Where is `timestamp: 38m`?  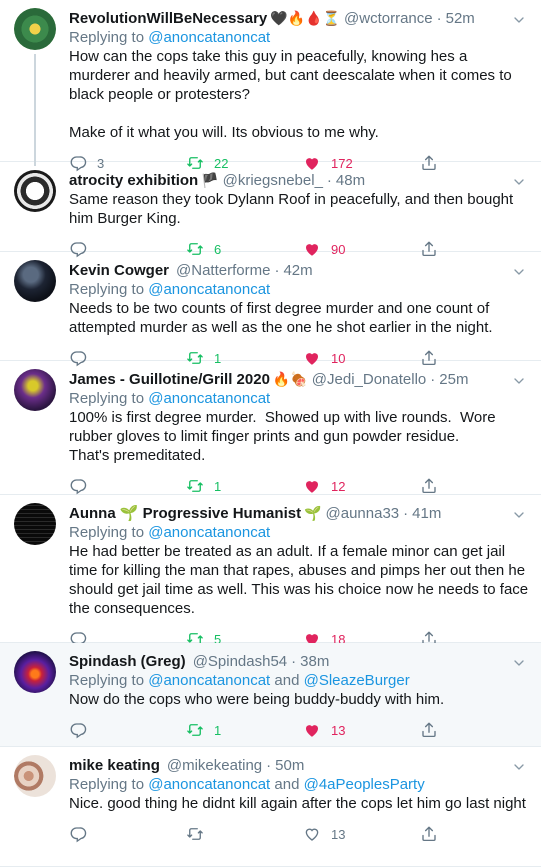 timestamp: 38m is located at coordinates (314, 661).